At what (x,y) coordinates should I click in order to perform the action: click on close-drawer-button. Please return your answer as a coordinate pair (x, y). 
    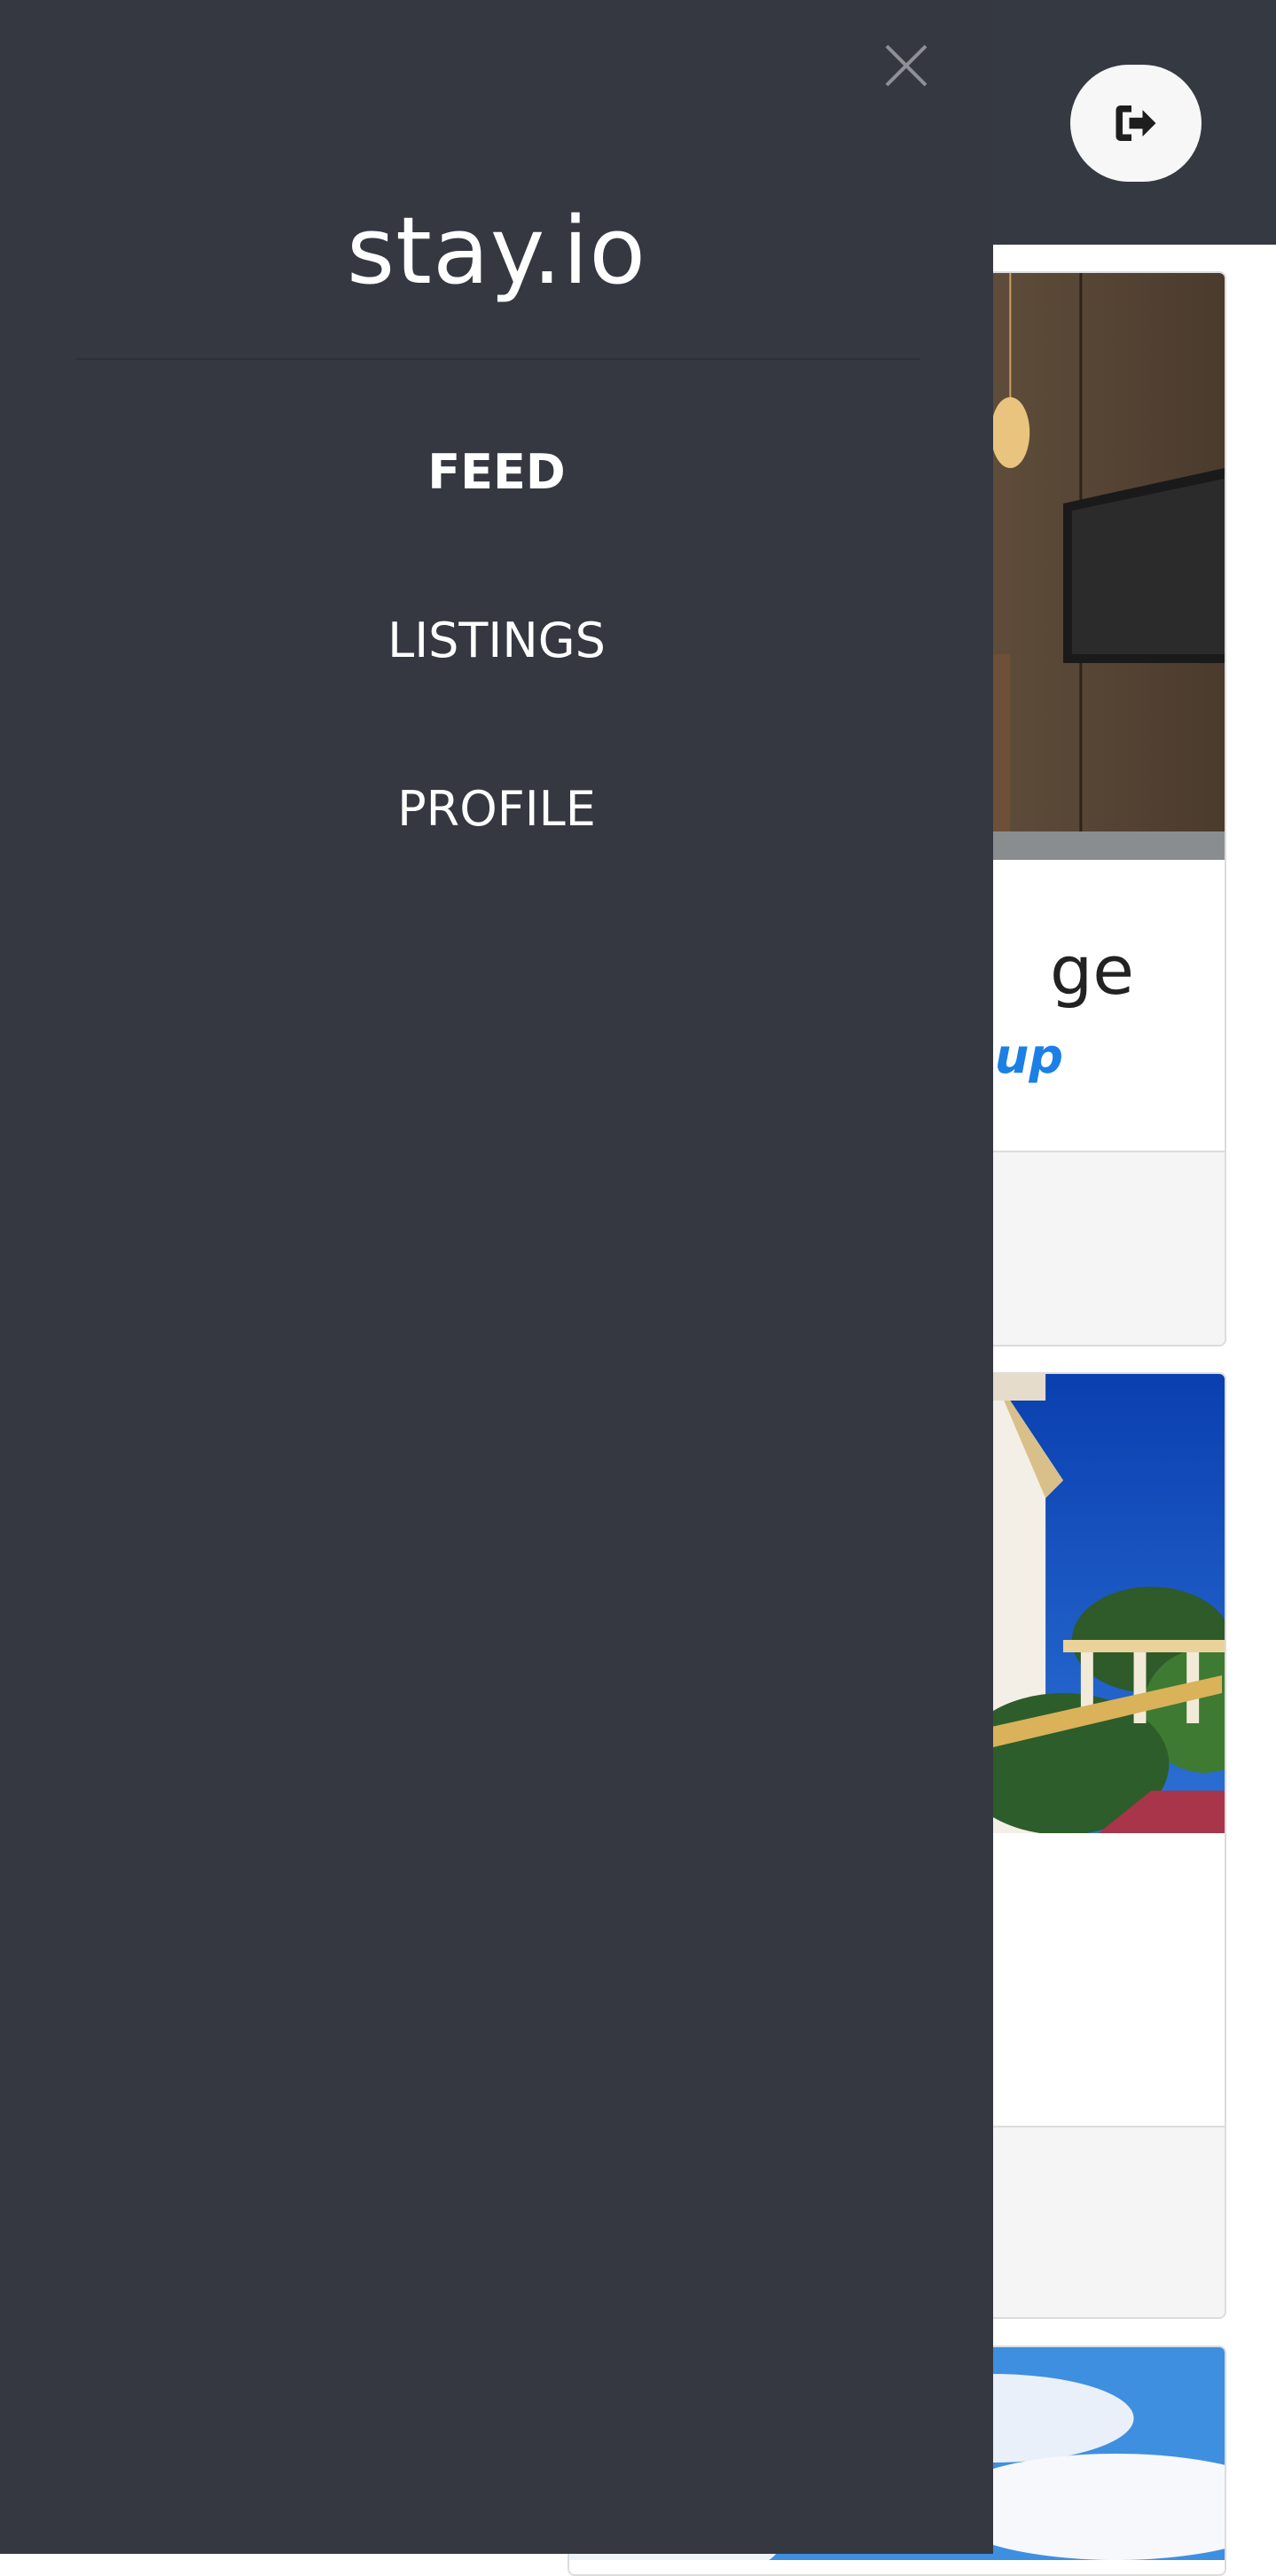
    Looking at the image, I should click on (906, 66).